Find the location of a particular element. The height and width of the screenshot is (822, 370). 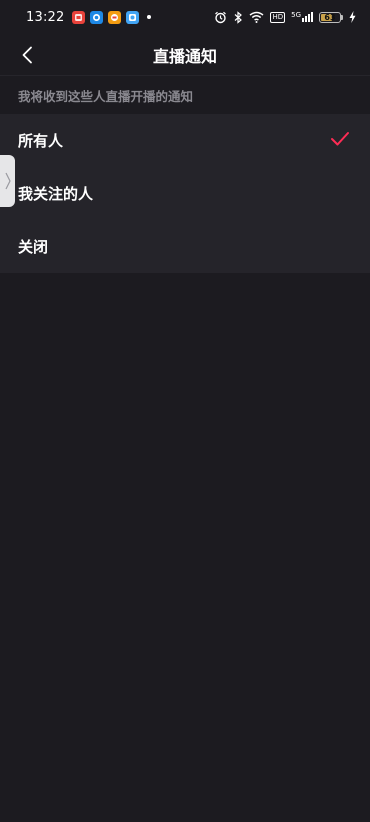

section-label: 我将收到这些人直播开播的通知 is located at coordinates (106, 96).